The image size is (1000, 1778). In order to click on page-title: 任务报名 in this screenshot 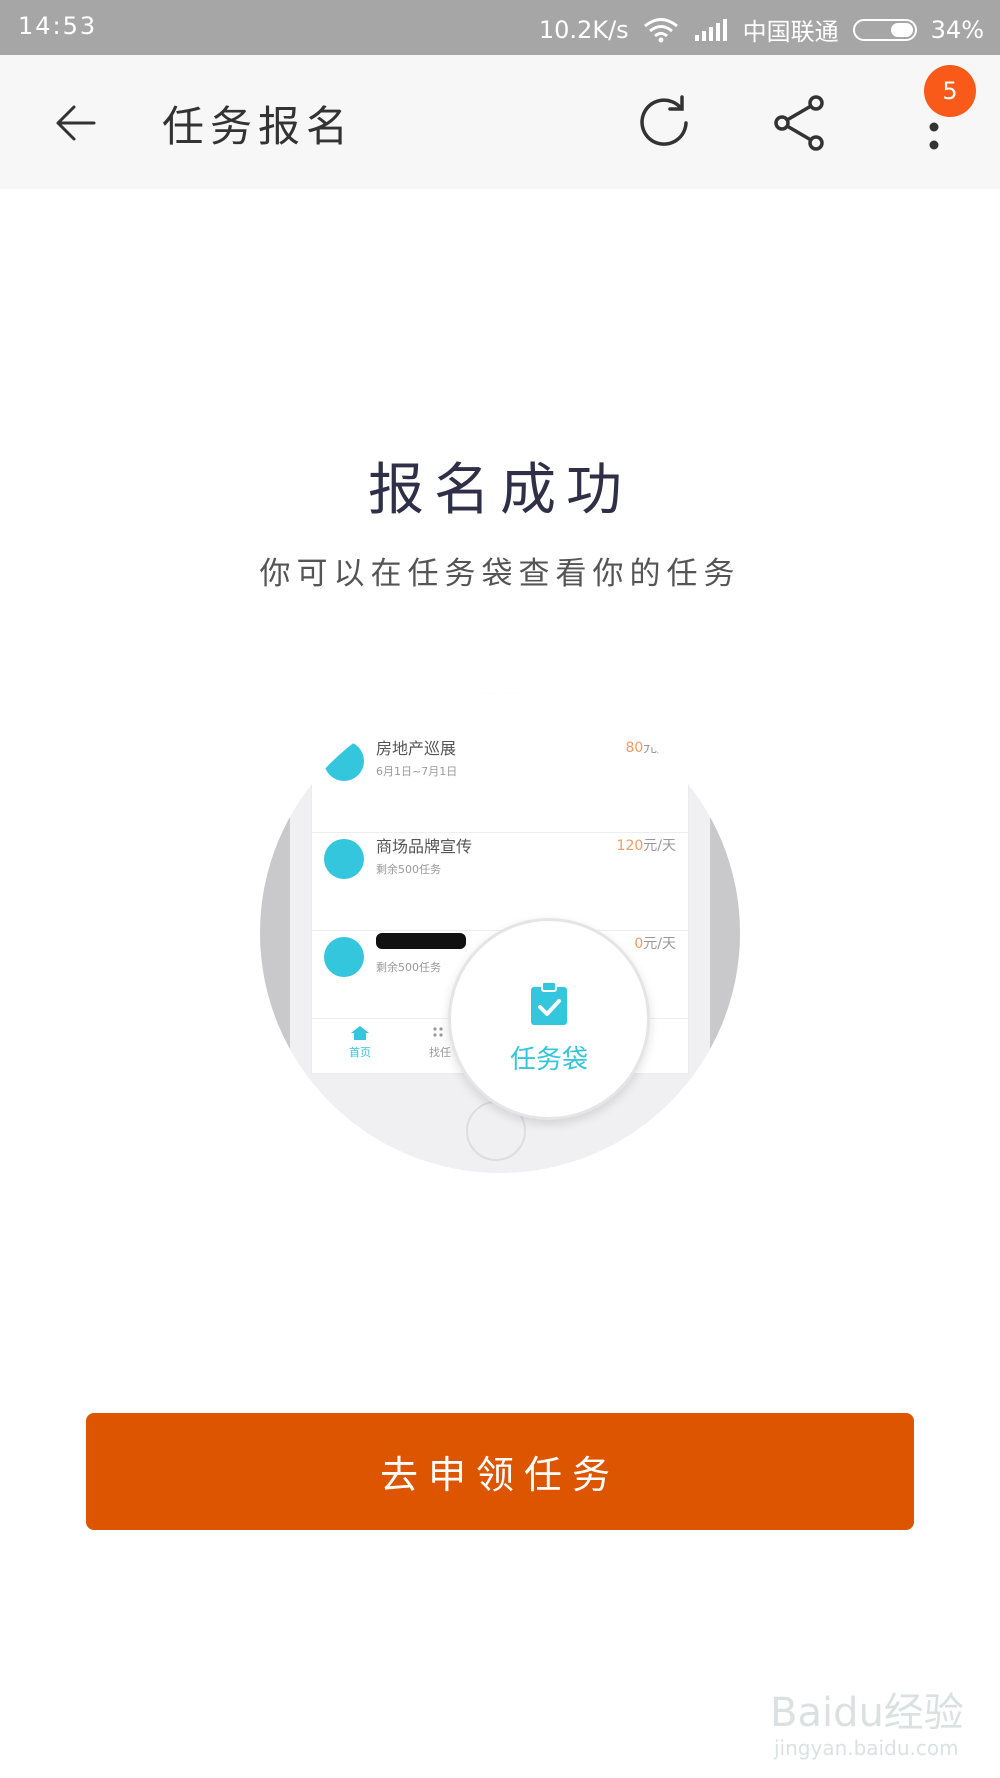, I will do `click(258, 126)`.